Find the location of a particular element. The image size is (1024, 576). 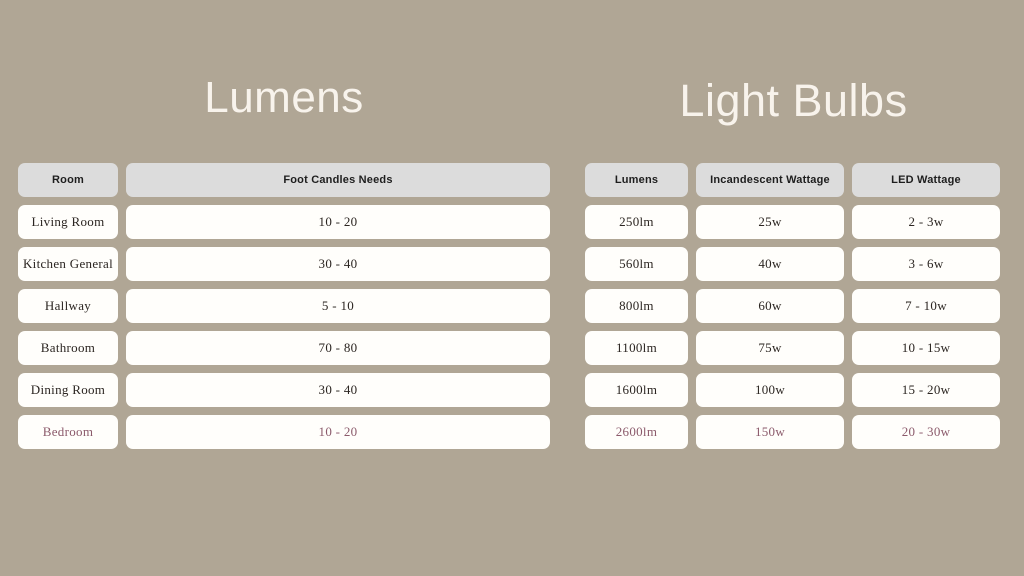

table-row: Dining Room 30 - 40 is located at coordinates (284, 390).